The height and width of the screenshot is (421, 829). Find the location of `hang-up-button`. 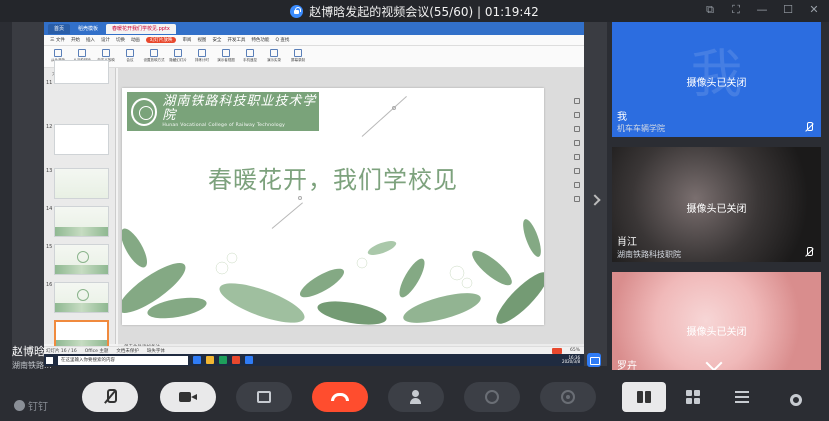

hang-up-button is located at coordinates (340, 397).